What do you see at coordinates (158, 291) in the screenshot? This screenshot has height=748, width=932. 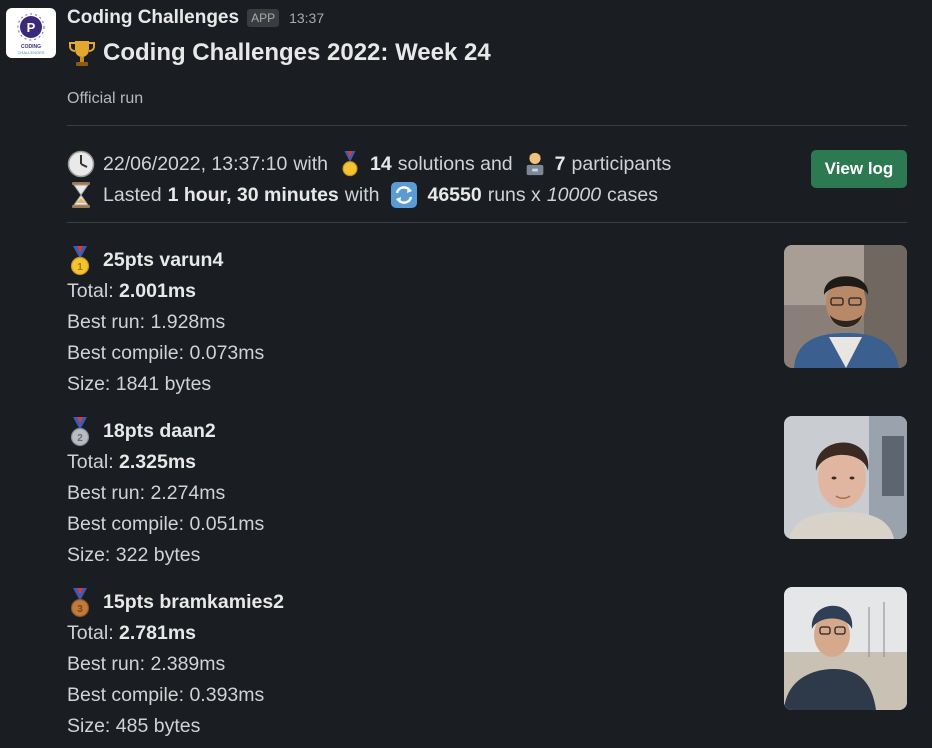 I see `total-value: 2.001ms` at bounding box center [158, 291].